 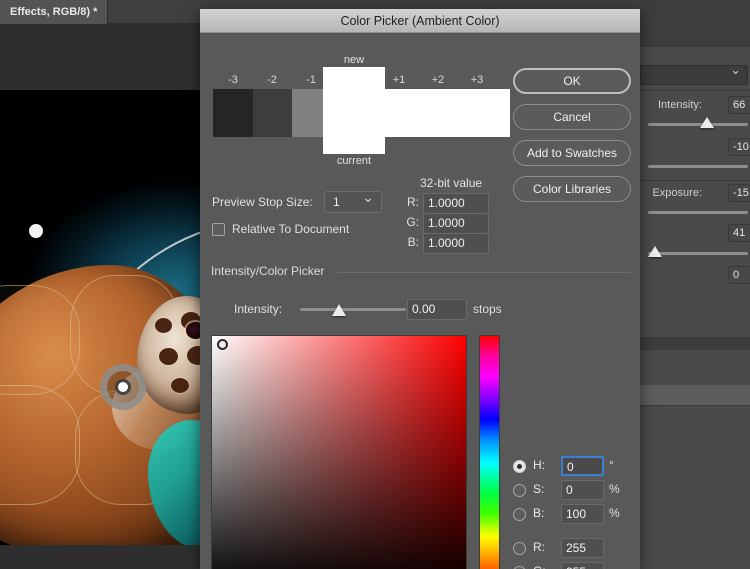 I want to click on add-to-swatches-button: Add to Swatches, so click(x=572, y=153).